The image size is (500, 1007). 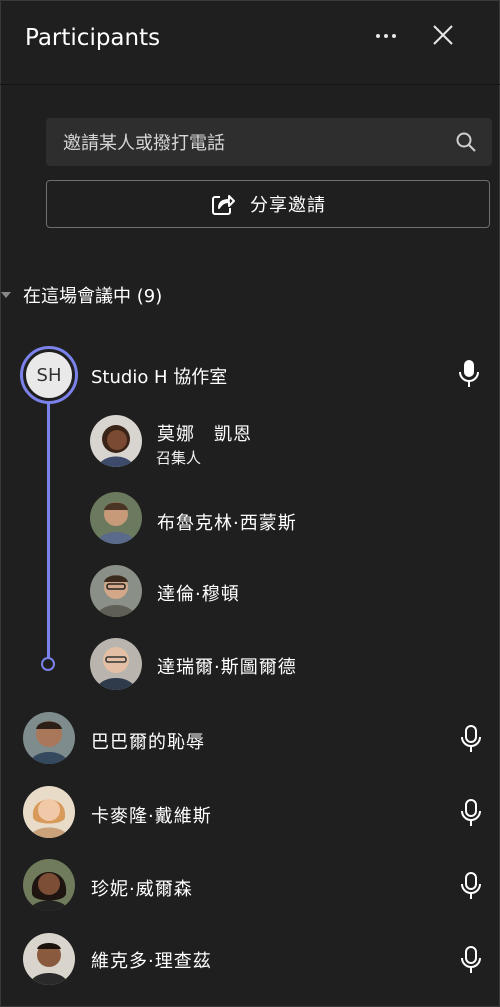 I want to click on participant-name: 維克多·理查茲, so click(x=151, y=961).